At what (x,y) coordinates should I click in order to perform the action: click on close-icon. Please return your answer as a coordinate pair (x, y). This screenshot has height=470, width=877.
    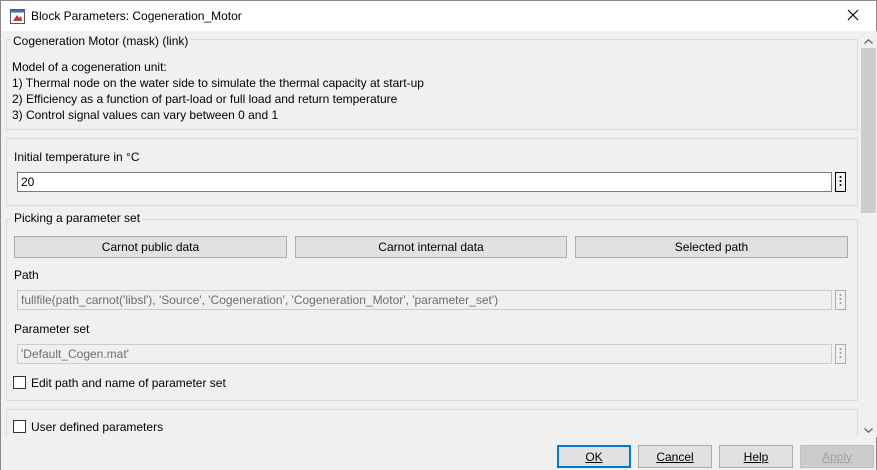
    Looking at the image, I should click on (853, 16).